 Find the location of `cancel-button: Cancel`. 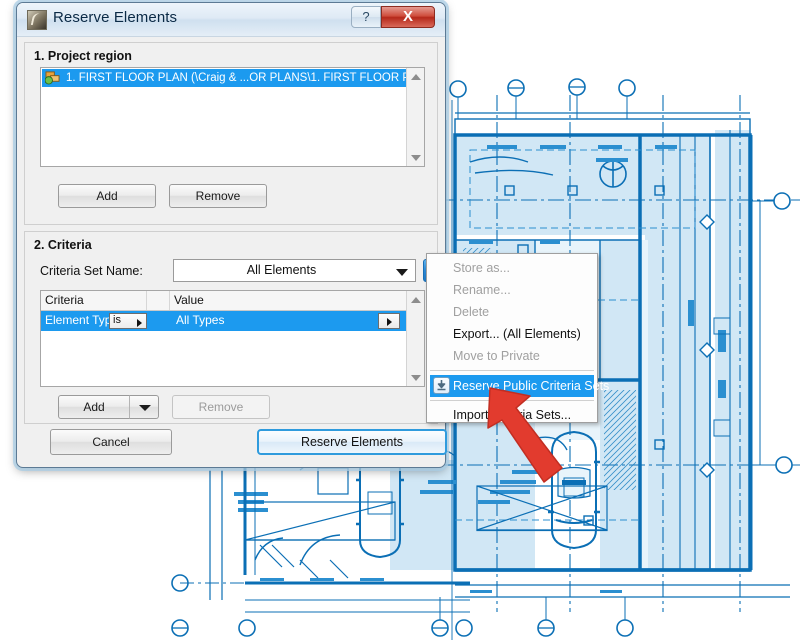

cancel-button: Cancel is located at coordinates (111, 442).